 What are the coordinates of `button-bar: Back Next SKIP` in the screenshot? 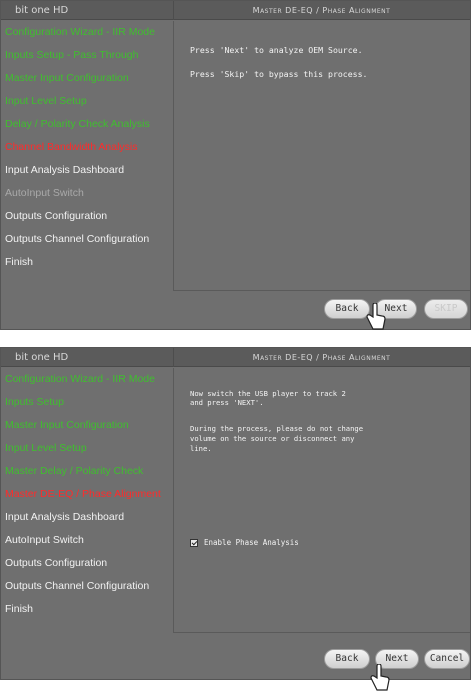 It's located at (235, 309).